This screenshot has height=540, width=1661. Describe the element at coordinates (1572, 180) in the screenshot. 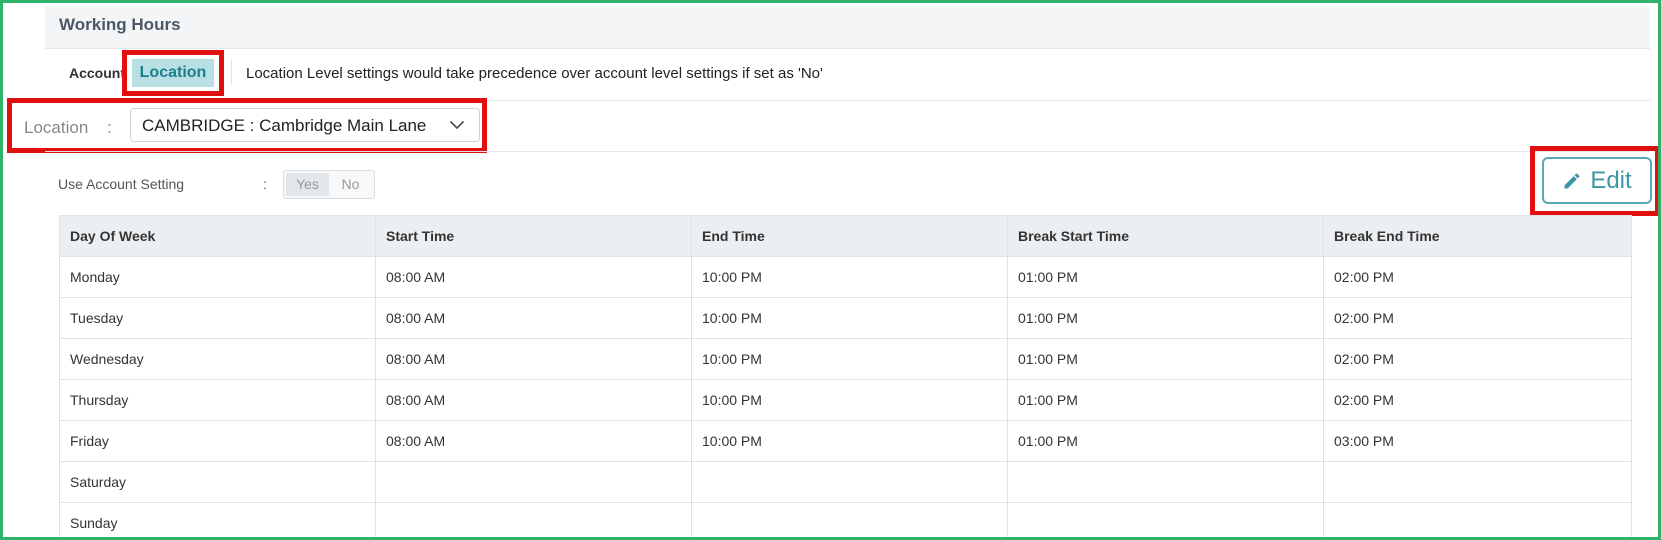

I see `pencil-icon` at that location.